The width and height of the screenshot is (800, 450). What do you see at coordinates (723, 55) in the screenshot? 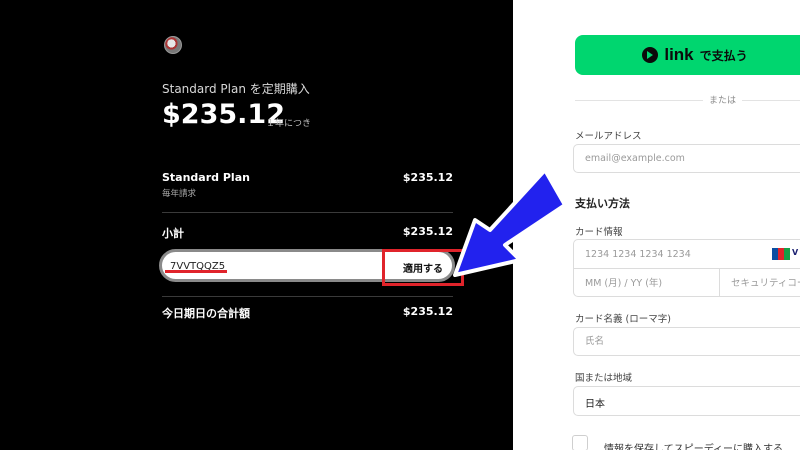
I see `pay-with-link-label: で支払う` at bounding box center [723, 55].